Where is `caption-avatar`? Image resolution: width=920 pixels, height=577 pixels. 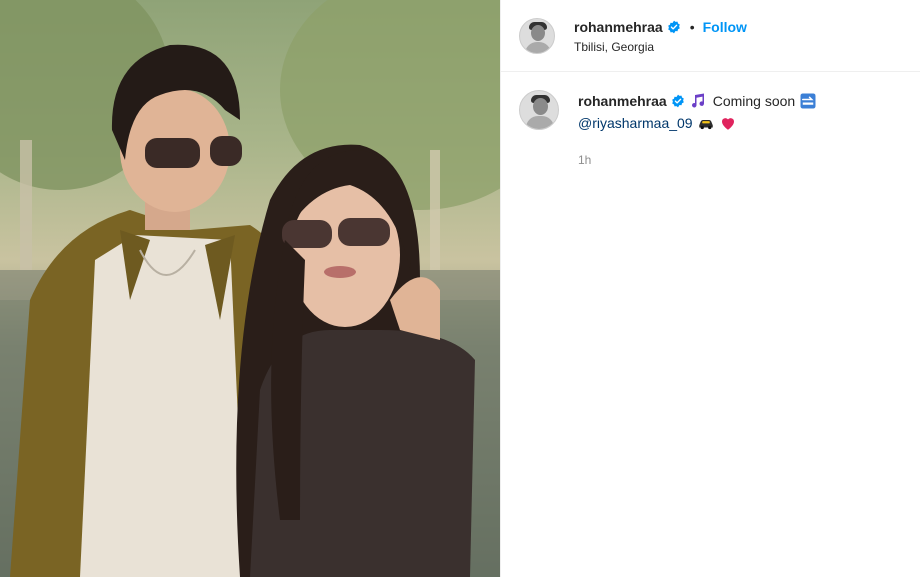 caption-avatar is located at coordinates (539, 110).